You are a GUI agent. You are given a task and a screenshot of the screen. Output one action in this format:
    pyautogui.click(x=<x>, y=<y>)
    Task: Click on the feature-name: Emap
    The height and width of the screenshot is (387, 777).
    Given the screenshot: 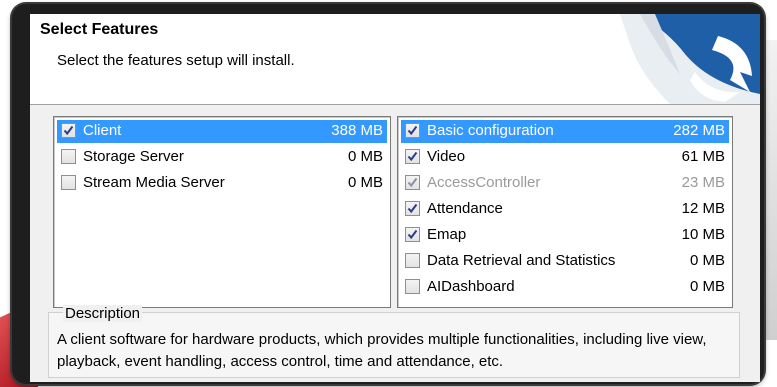 What is the action you would take?
    pyautogui.click(x=447, y=234)
    